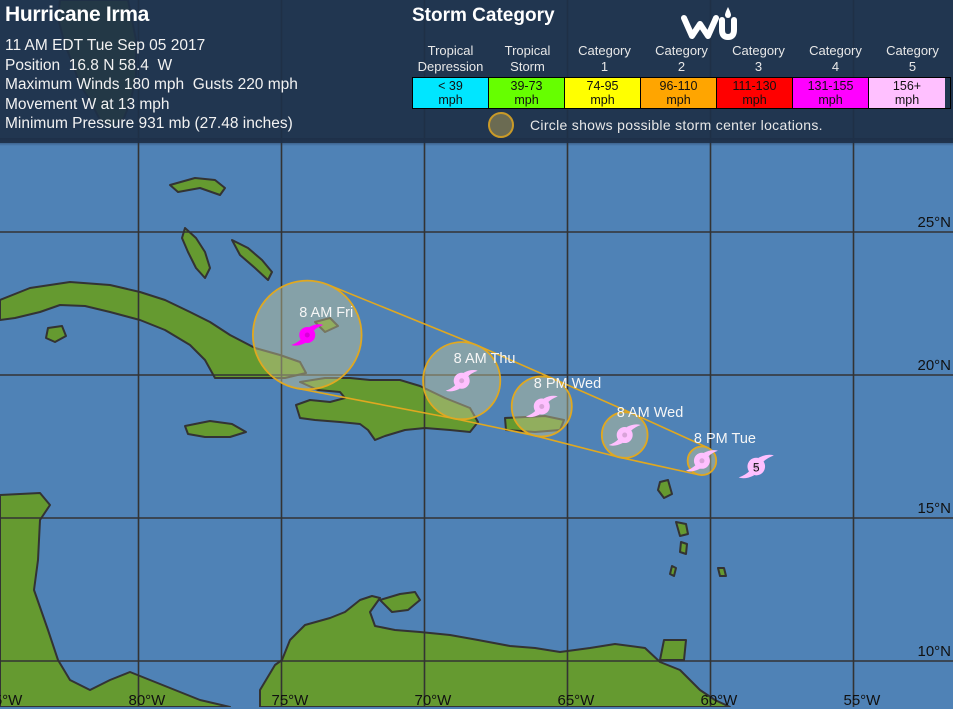 Image resolution: width=953 pixels, height=709 pixels. What do you see at coordinates (147, 700) in the screenshot?
I see `lon-label: 80°W` at bounding box center [147, 700].